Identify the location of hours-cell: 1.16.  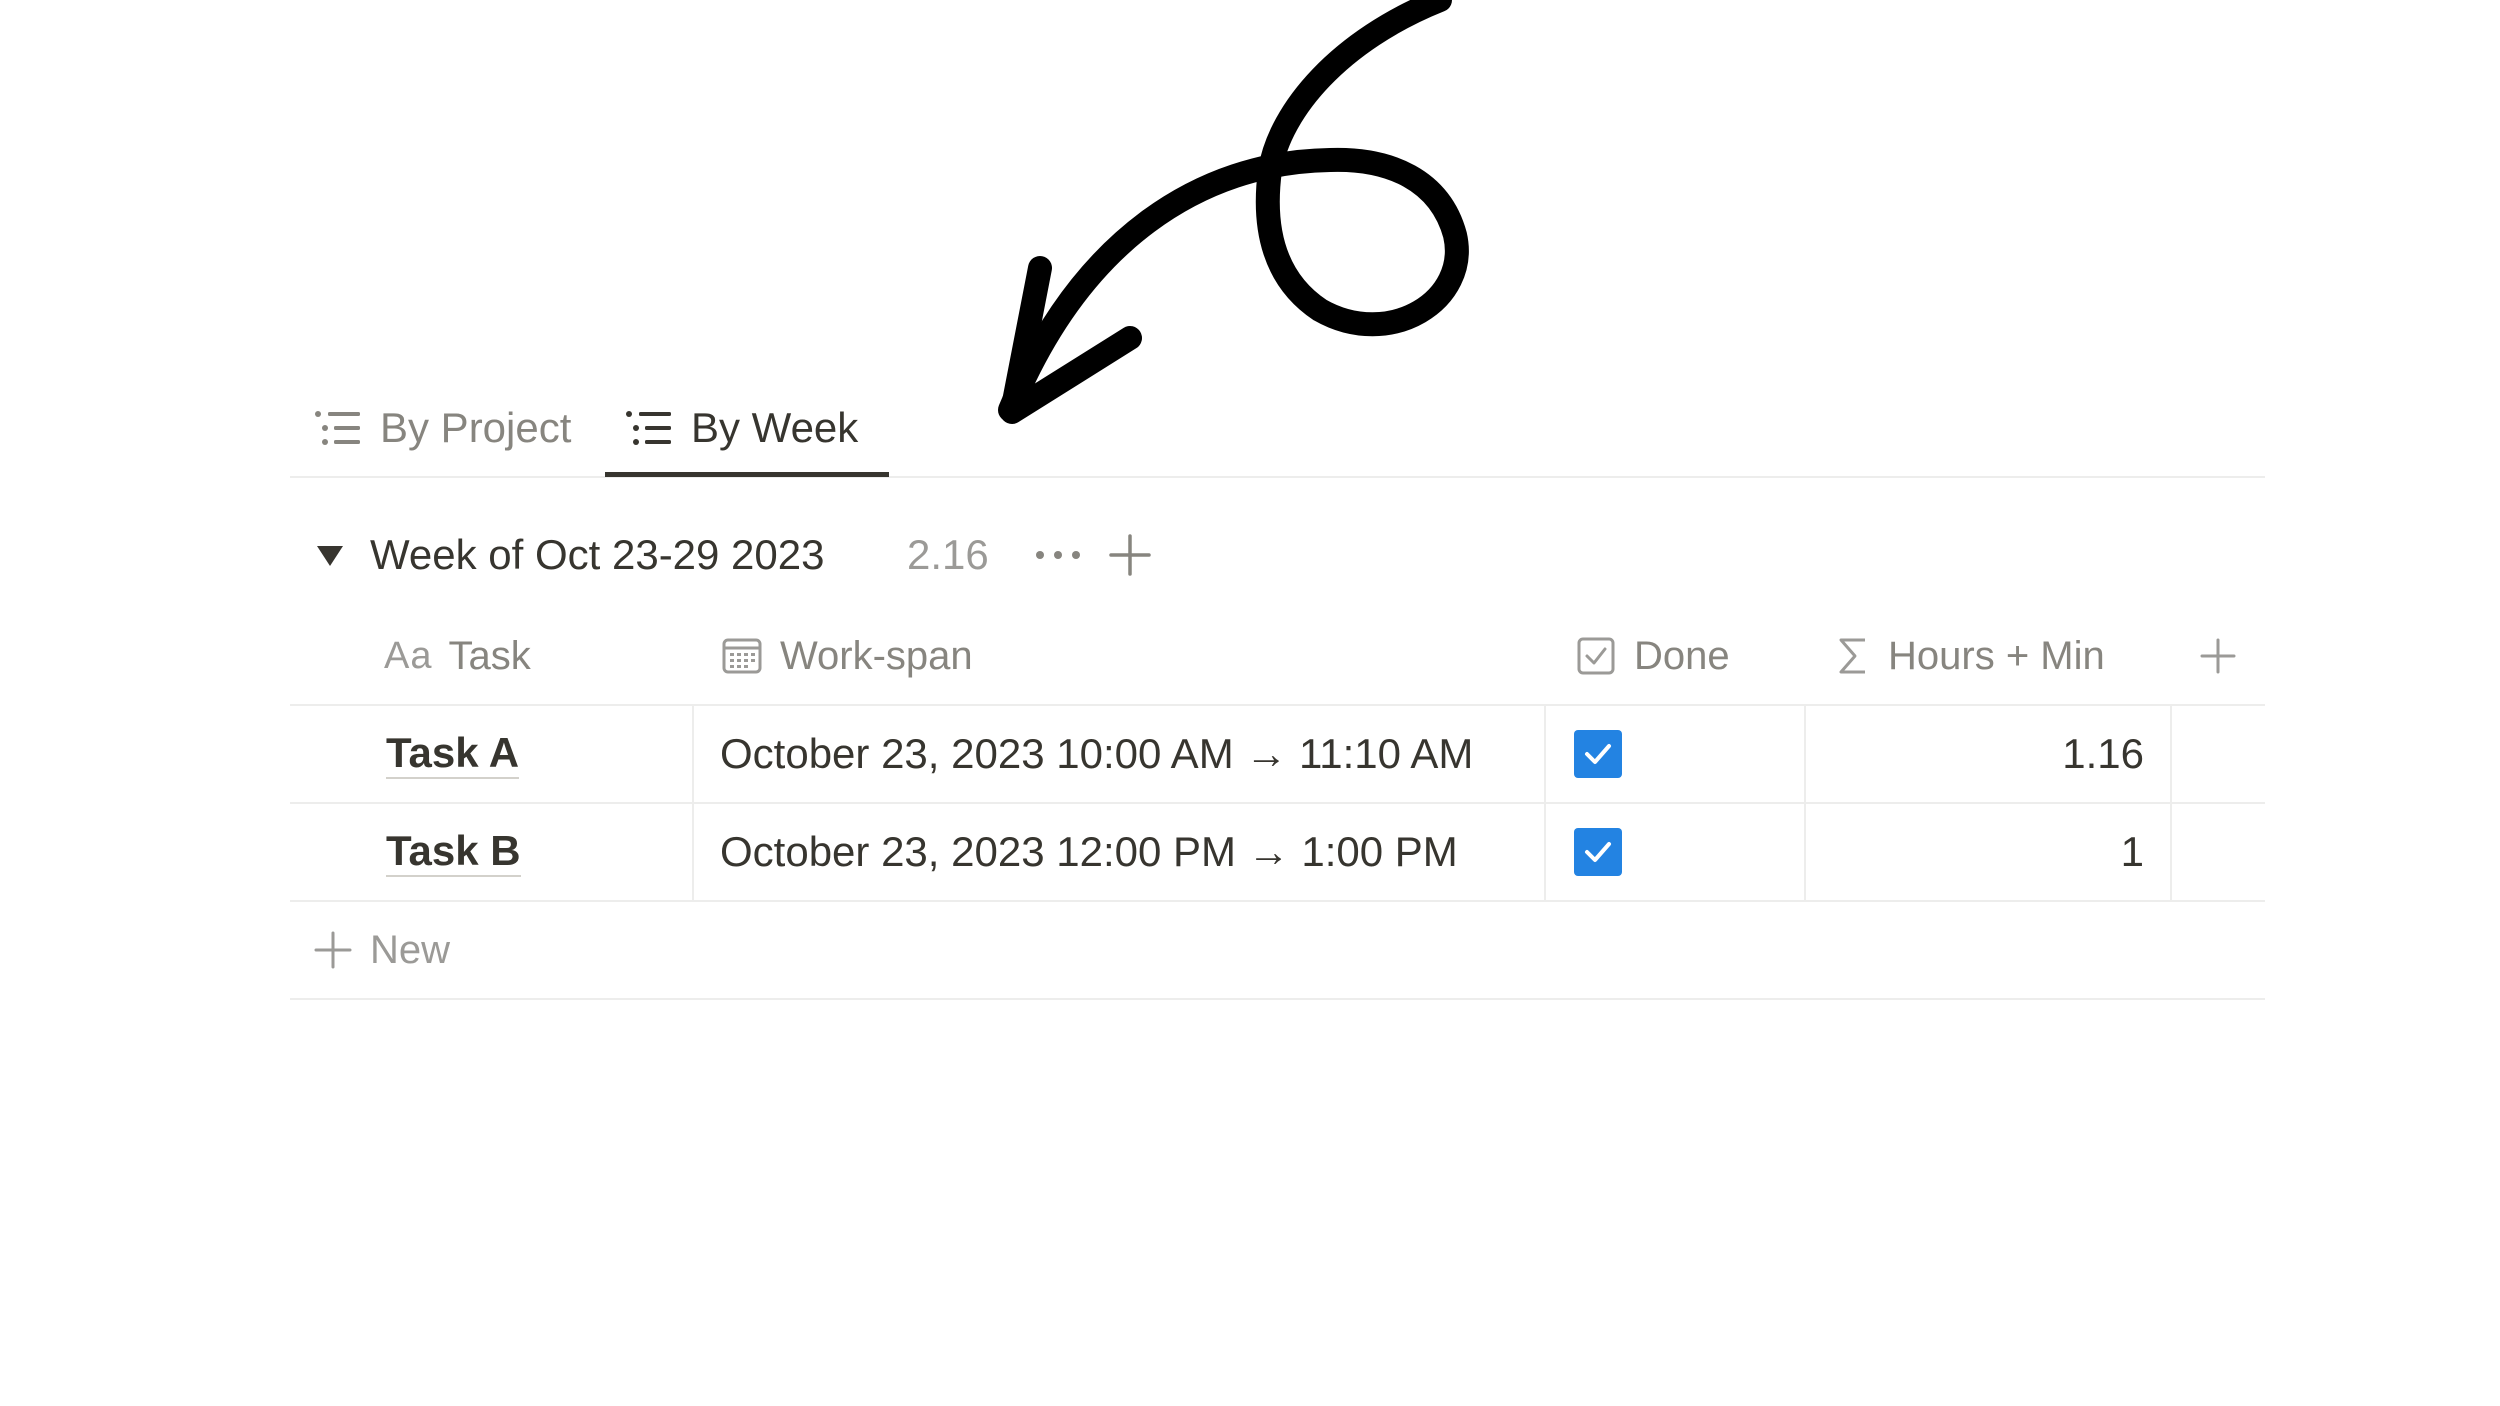
(1989, 754).